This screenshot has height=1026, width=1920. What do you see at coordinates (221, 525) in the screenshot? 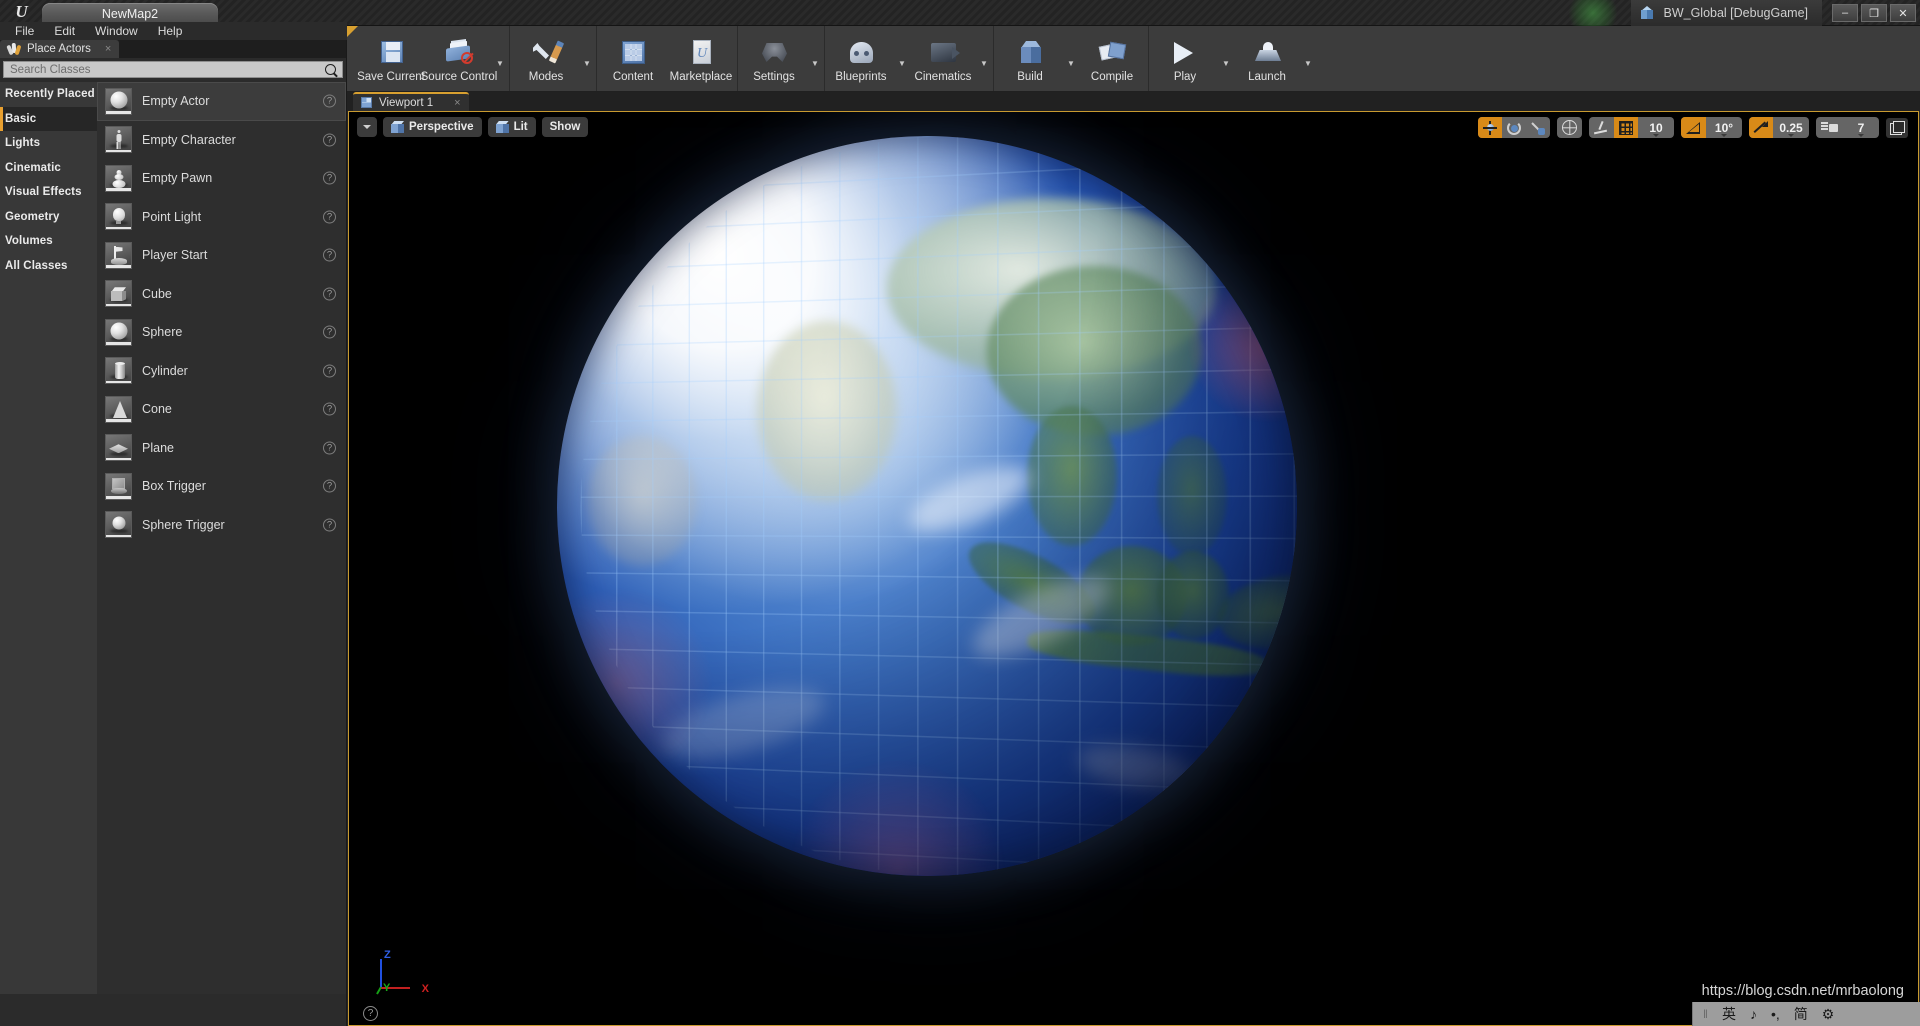
I see `list-item: Sphere Trigger ?` at bounding box center [221, 525].